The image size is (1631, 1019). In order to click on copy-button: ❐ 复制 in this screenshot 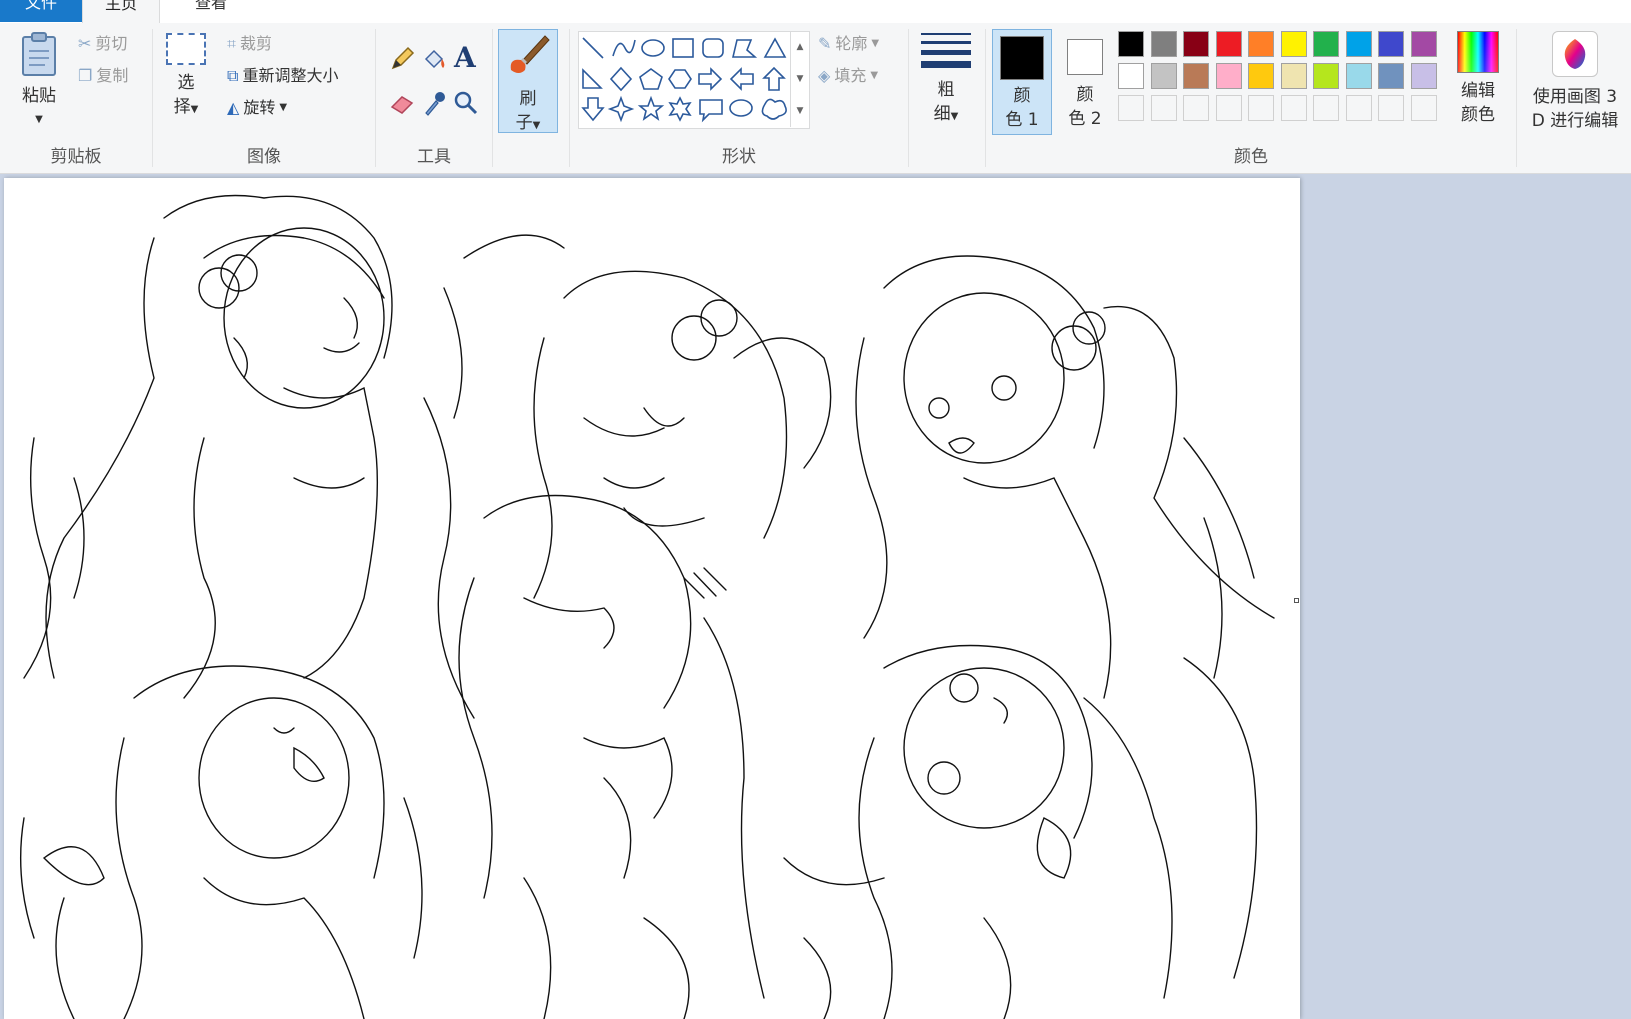, I will do `click(103, 76)`.